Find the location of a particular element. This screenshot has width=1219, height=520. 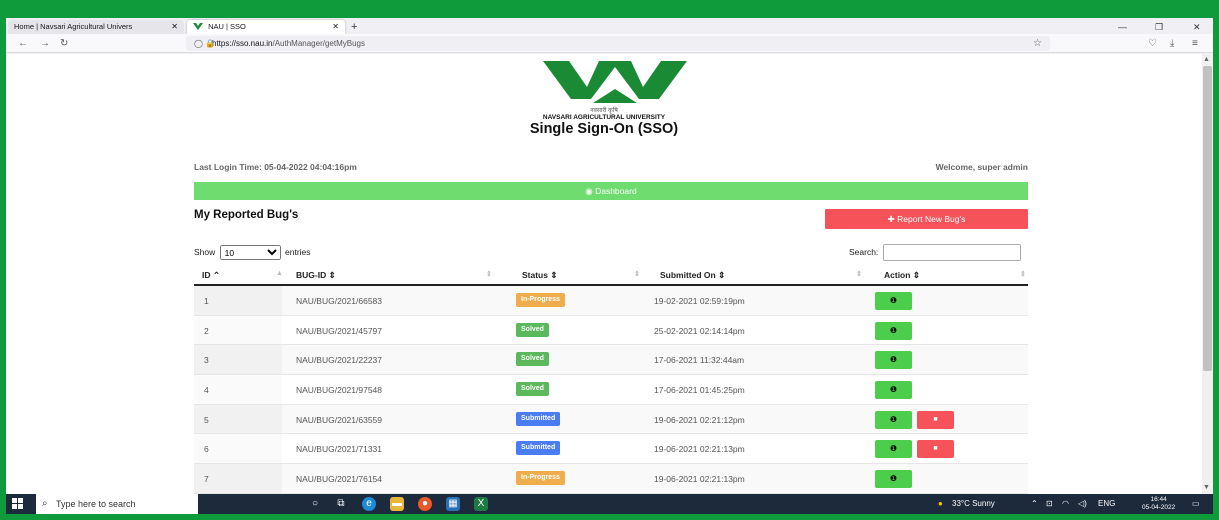

search-control: Search: is located at coordinates (935, 252).